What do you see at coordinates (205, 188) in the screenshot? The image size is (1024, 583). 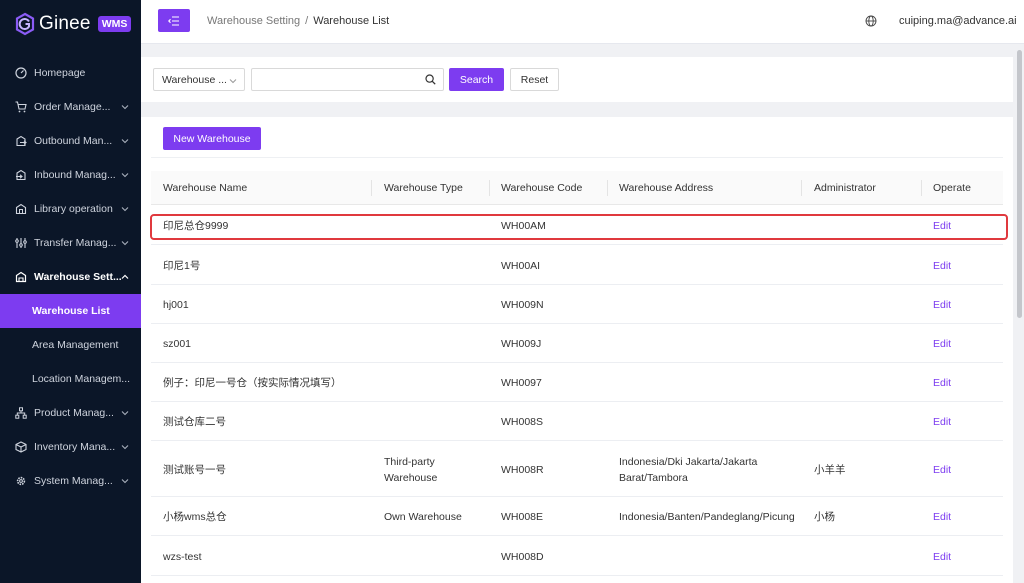 I see `column-header-name: Warehouse Name` at bounding box center [205, 188].